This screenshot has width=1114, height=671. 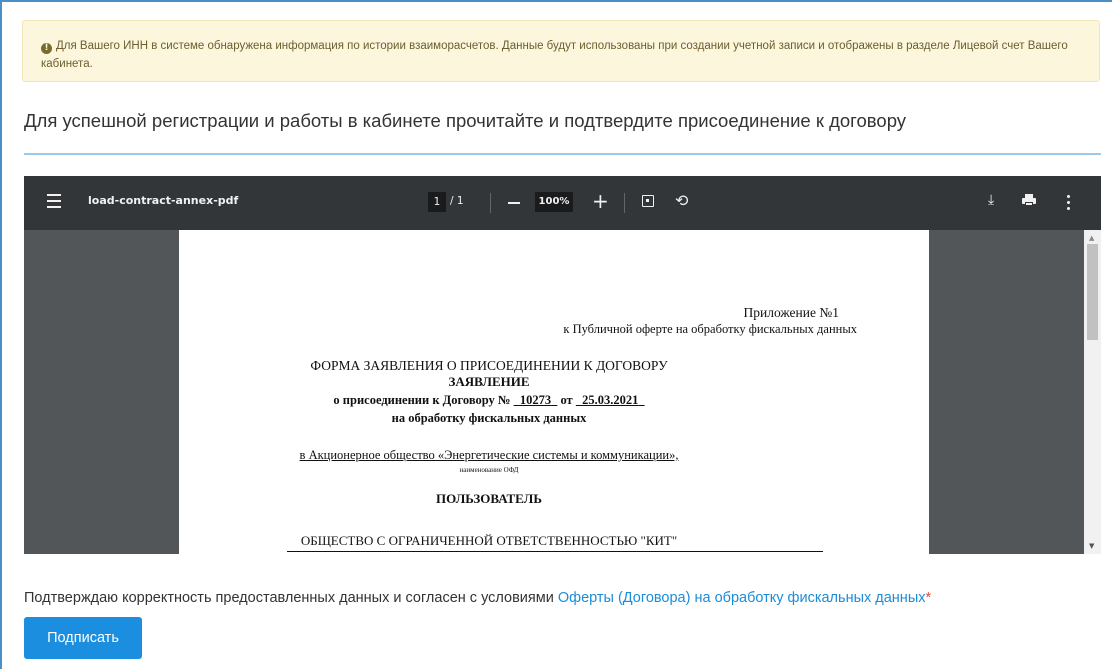 What do you see at coordinates (489, 418) in the screenshot?
I see `fiscal-line: на обработку фискальных данных` at bounding box center [489, 418].